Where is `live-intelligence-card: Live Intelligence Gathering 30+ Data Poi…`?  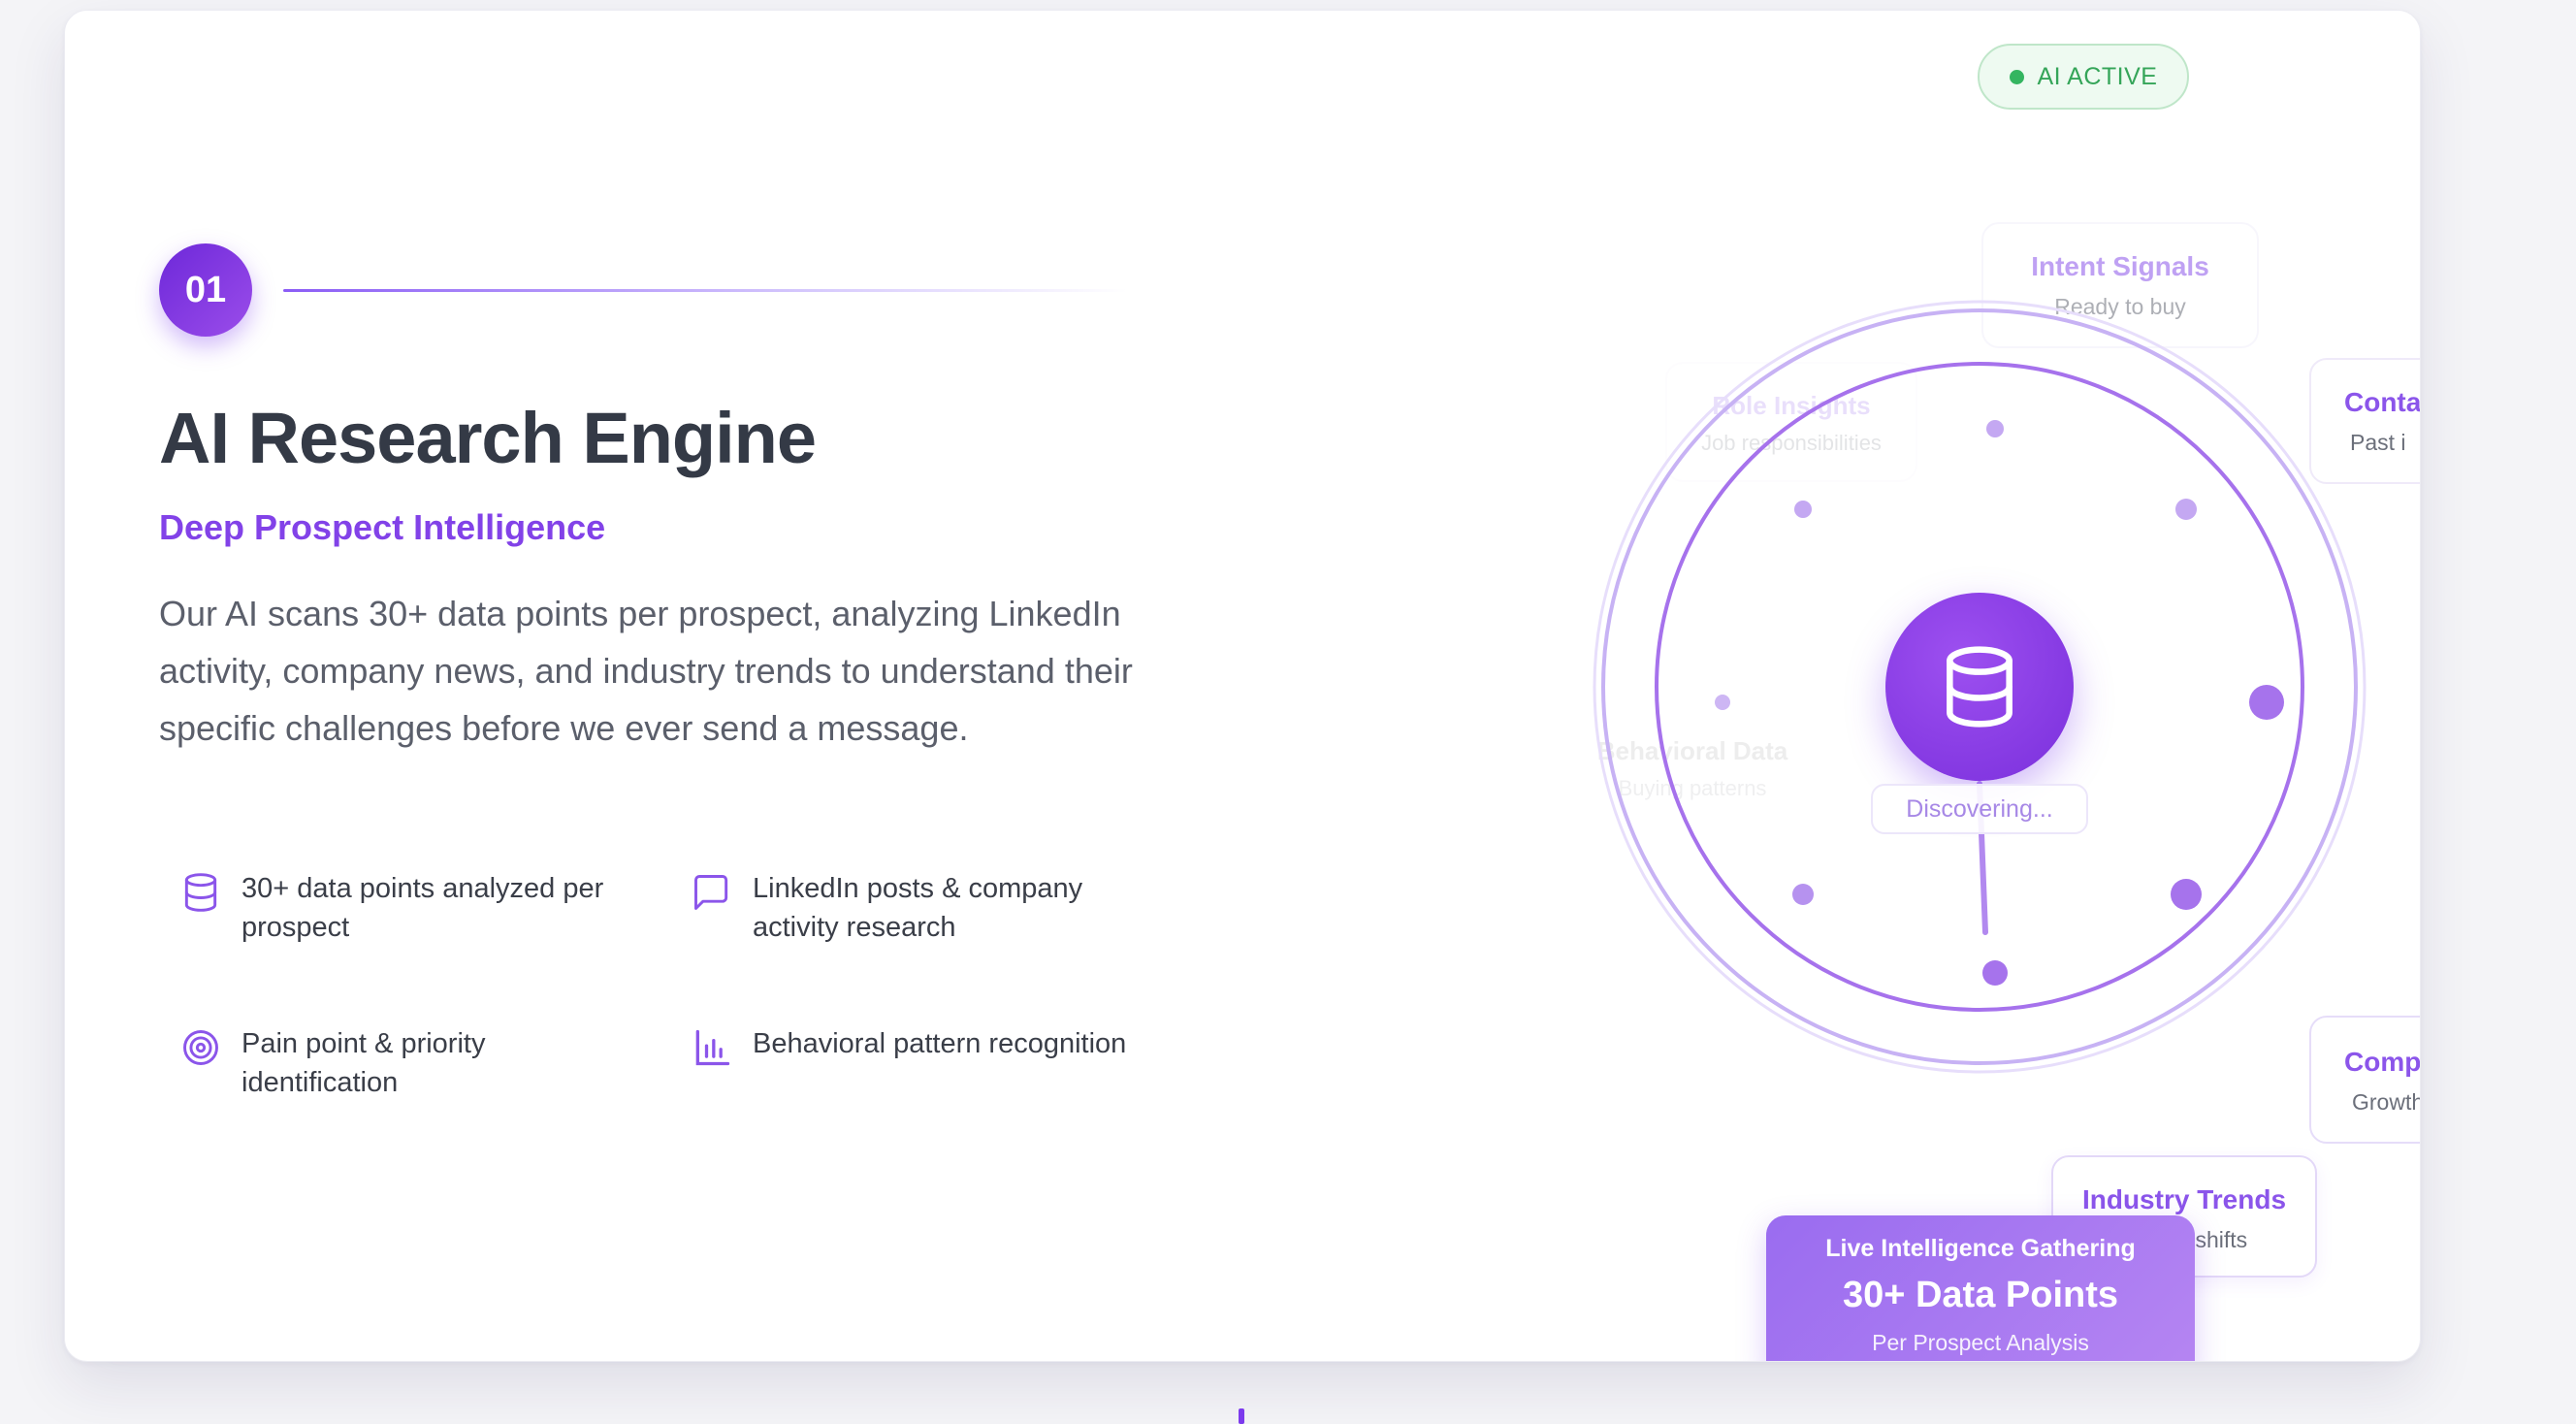 live-intelligence-card: Live Intelligence Gathering 30+ Data Poi… is located at coordinates (1980, 1288).